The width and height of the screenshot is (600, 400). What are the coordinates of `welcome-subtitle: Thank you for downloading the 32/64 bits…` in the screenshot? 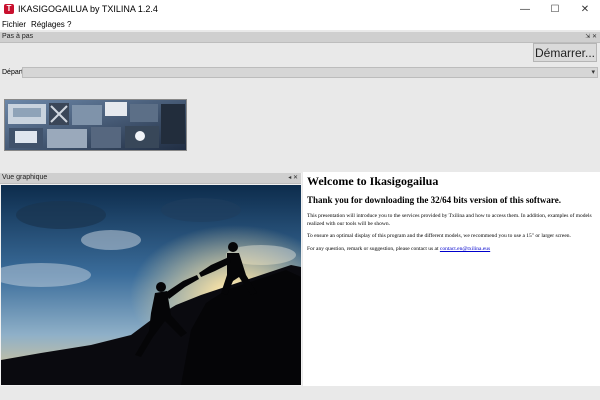 It's located at (434, 200).